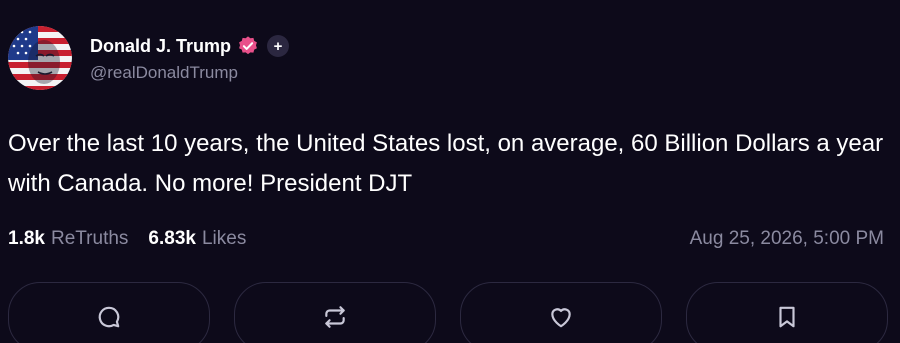  Describe the element at coordinates (89, 239) in the screenshot. I see `retruths-label: ReTruths` at that location.